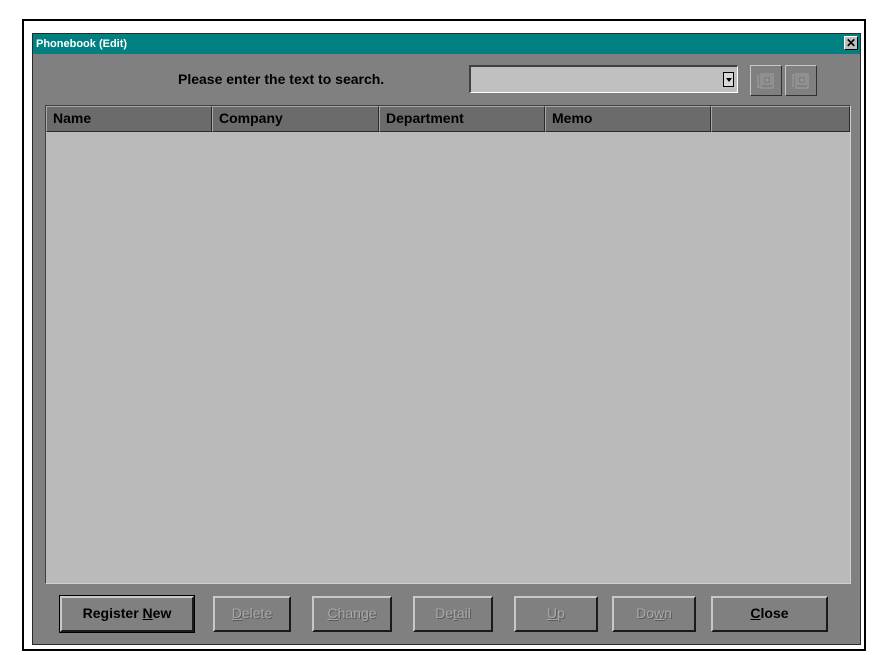  Describe the element at coordinates (851, 43) in the screenshot. I see `close-icon: ✕` at that location.